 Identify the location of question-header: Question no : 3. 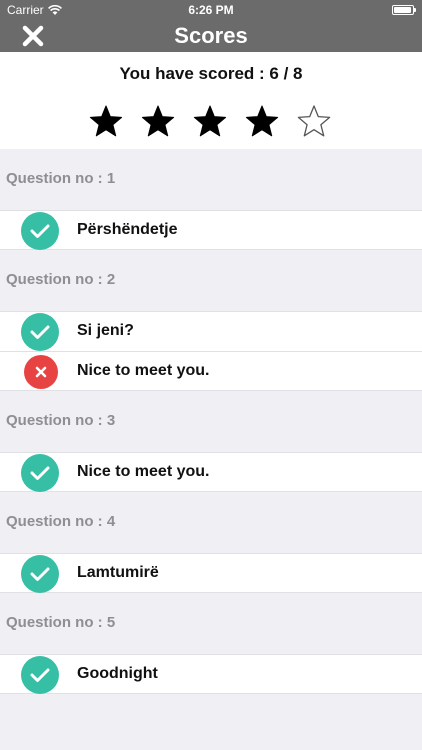
(211, 421).